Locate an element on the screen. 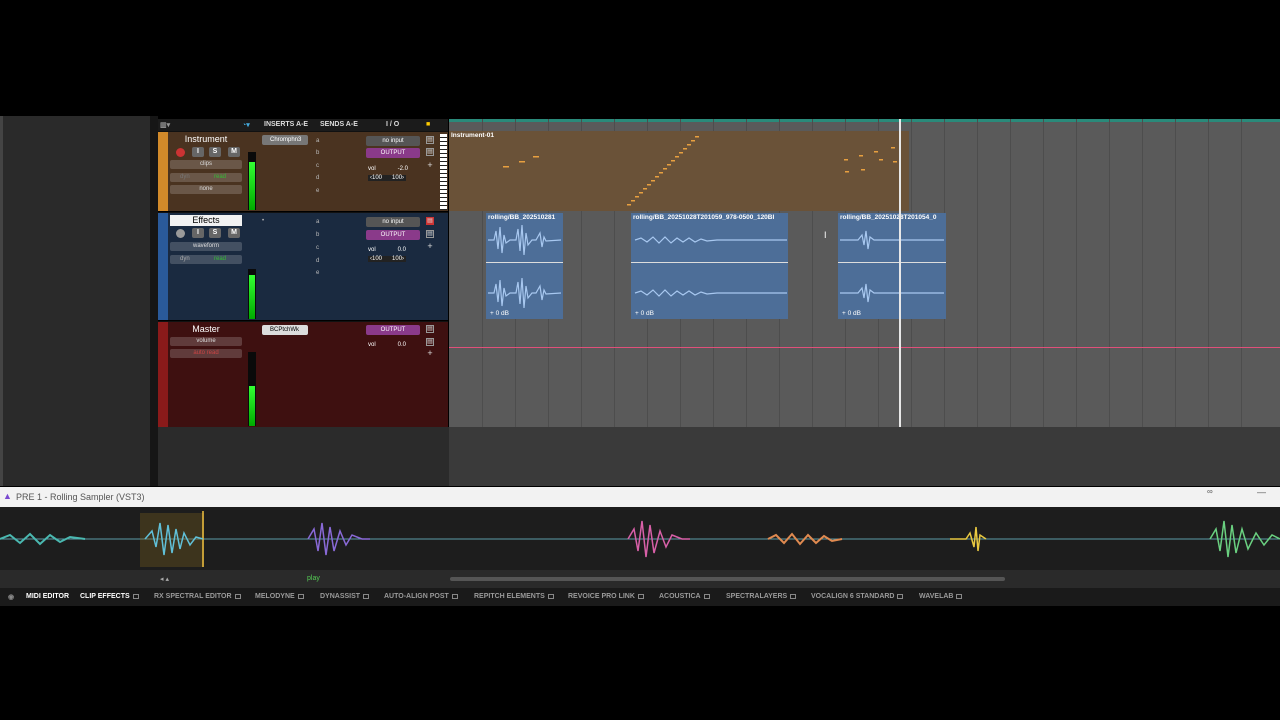 The image size is (1280, 720). scroll-left-icon: ◂ ▴ is located at coordinates (164, 579).